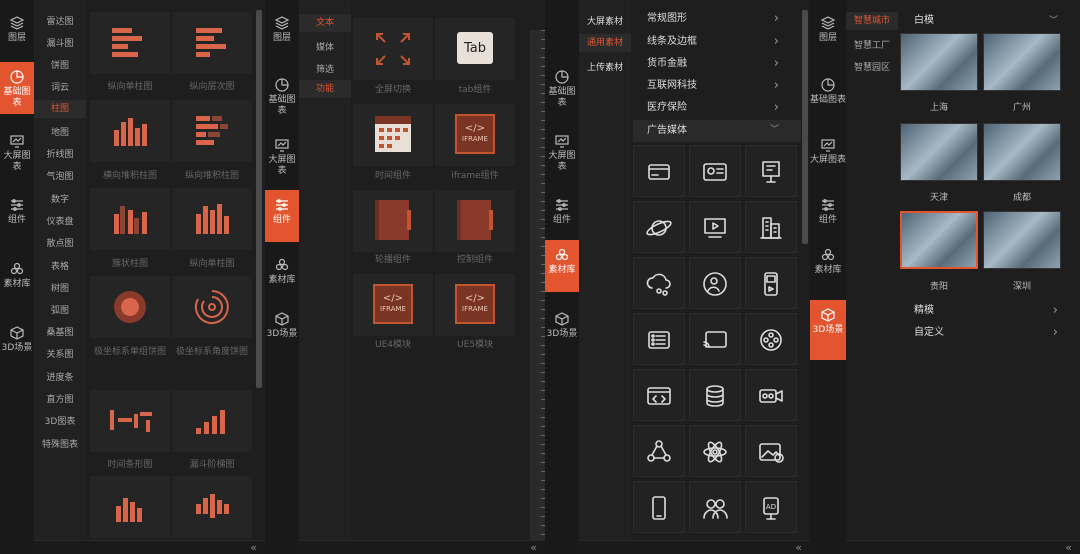 This screenshot has width=1080, height=554. What do you see at coordinates (325, 46) in the screenshot?
I see `category-item: 媒体` at bounding box center [325, 46].